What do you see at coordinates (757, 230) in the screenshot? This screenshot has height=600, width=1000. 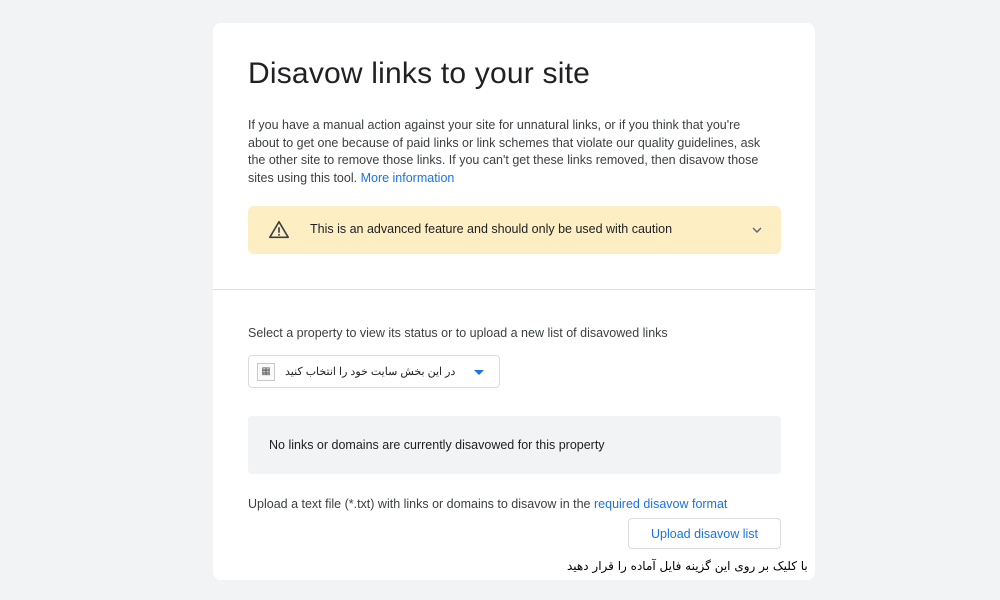 I see `chevron-down-icon` at bounding box center [757, 230].